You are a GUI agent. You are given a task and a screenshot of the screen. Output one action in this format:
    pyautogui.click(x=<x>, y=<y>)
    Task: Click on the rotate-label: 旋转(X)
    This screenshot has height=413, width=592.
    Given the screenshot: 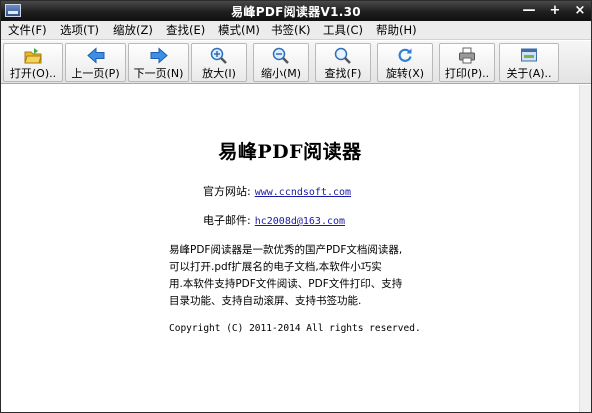 What is the action you would take?
    pyautogui.click(x=405, y=73)
    